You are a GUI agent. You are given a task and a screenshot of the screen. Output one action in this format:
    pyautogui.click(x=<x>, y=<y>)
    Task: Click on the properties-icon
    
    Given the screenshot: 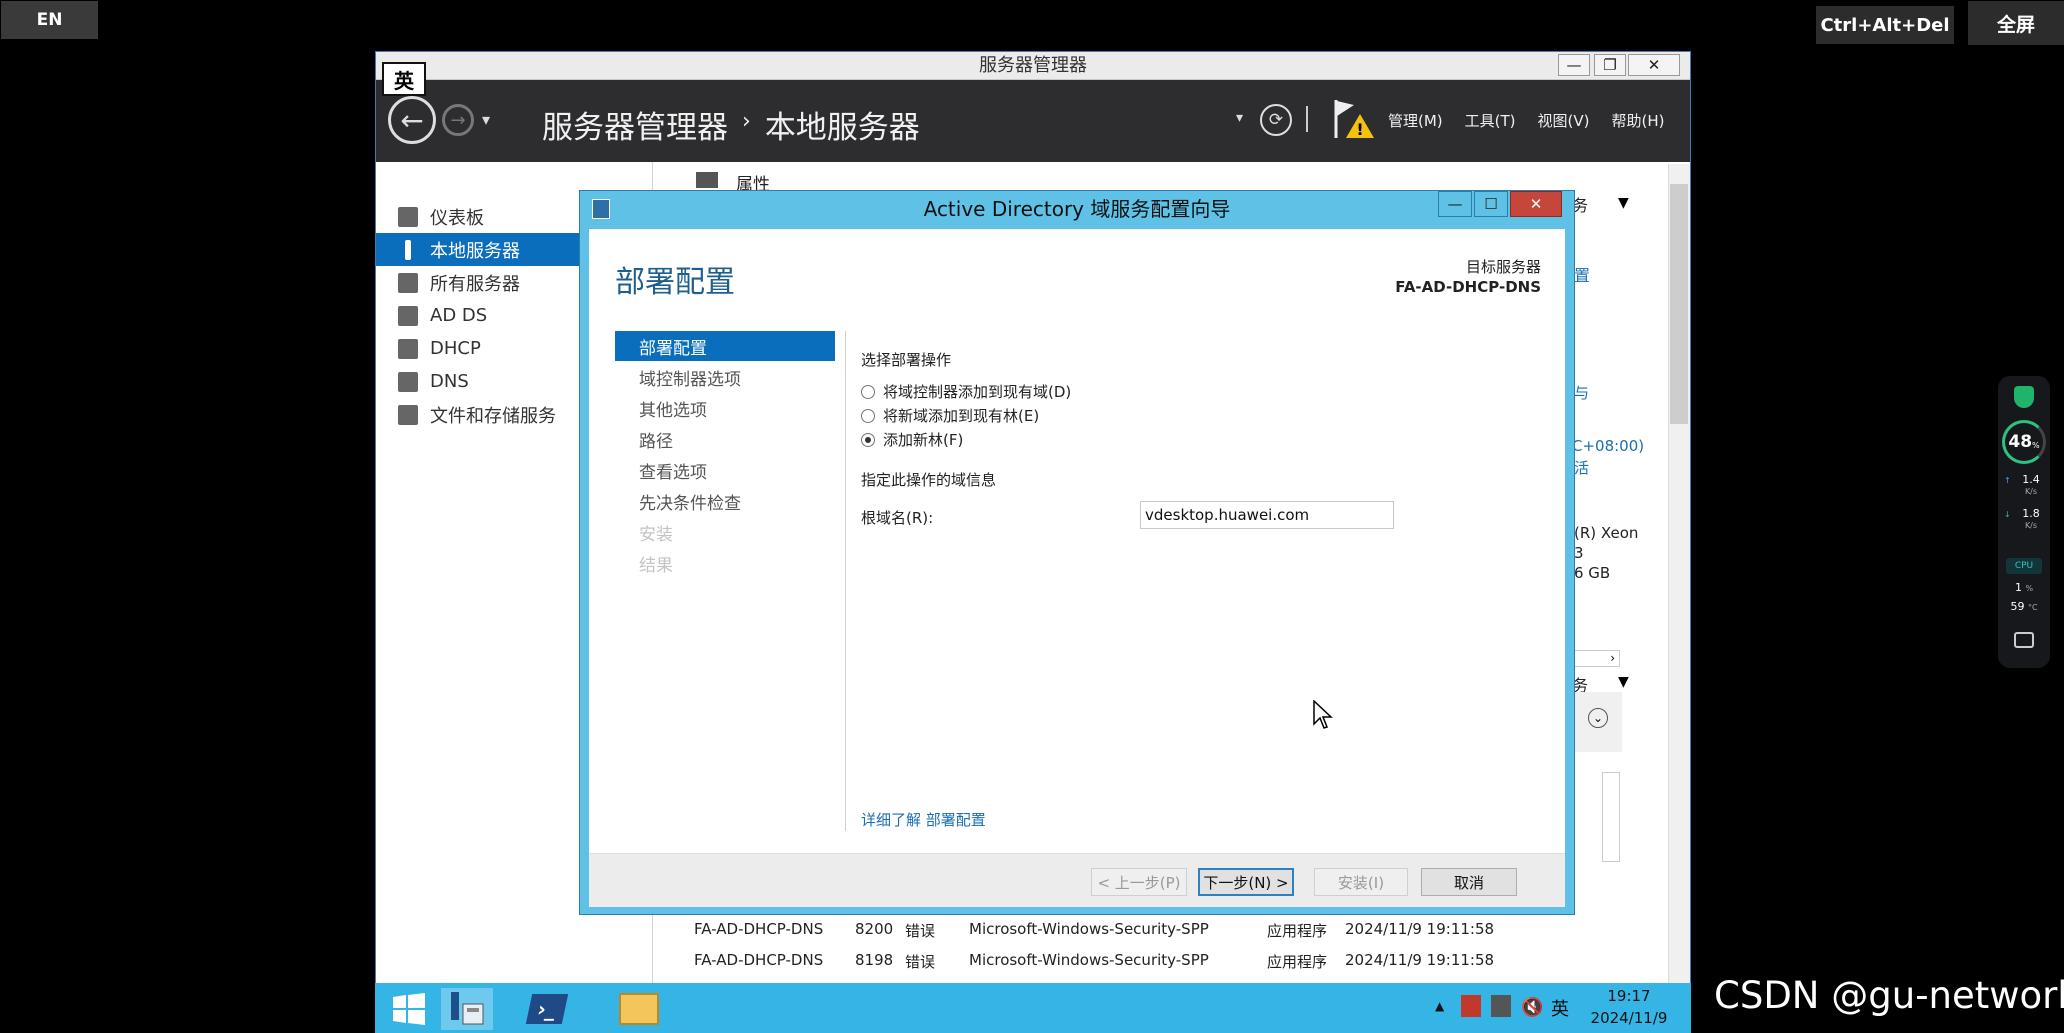 What is the action you would take?
    pyautogui.click(x=707, y=180)
    